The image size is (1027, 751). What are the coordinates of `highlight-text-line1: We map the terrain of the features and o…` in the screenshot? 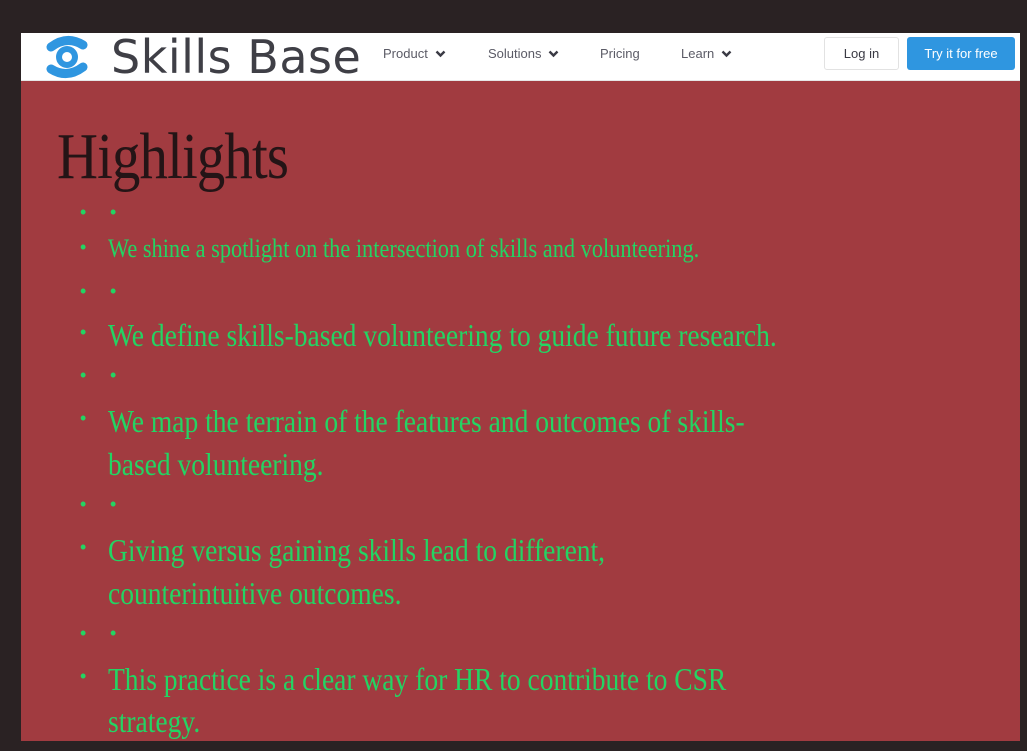 It's located at (426, 421).